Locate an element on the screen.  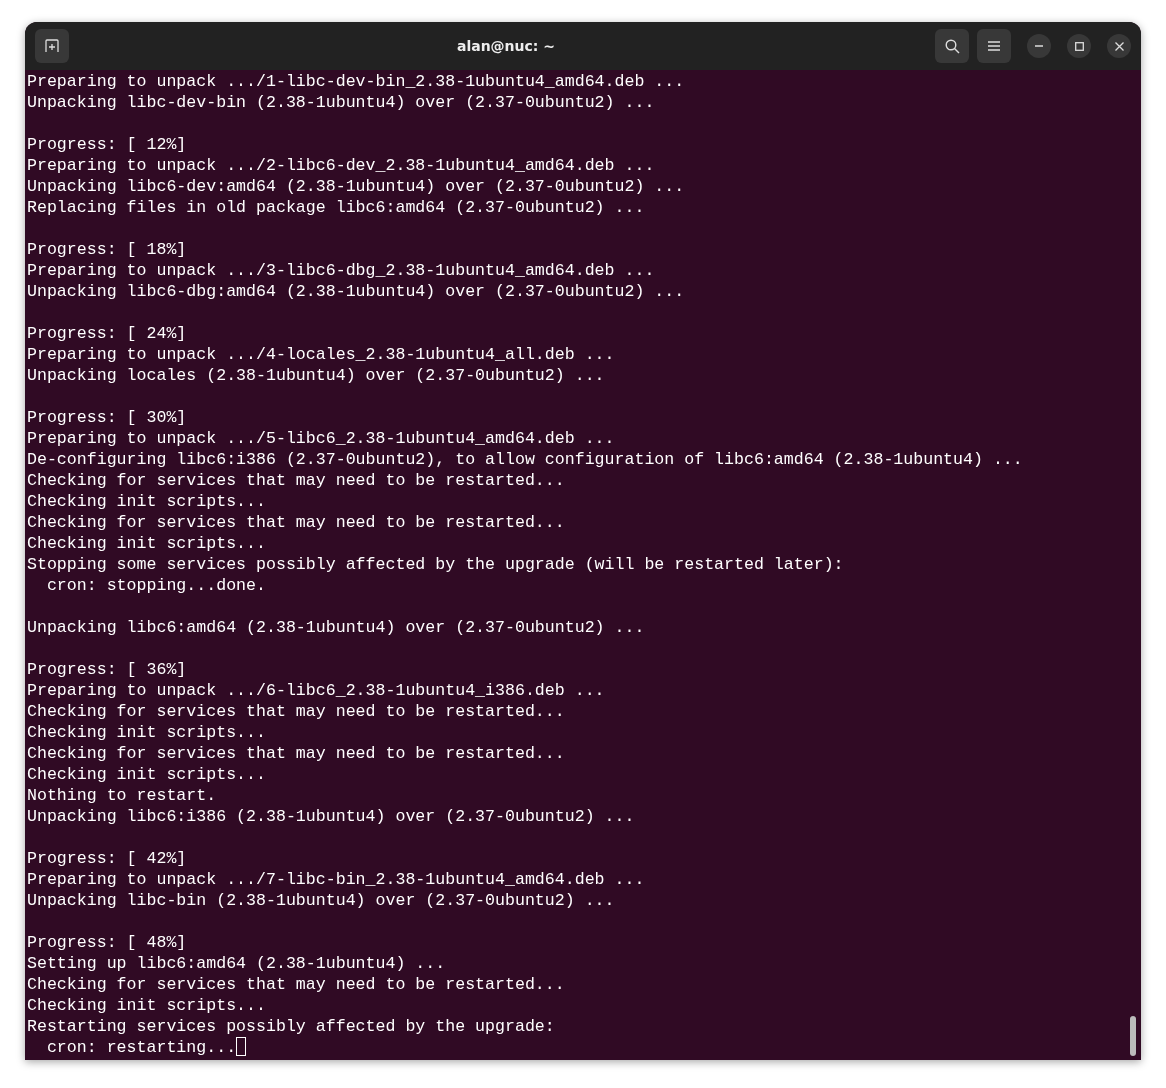
maximize-button is located at coordinates (1079, 46).